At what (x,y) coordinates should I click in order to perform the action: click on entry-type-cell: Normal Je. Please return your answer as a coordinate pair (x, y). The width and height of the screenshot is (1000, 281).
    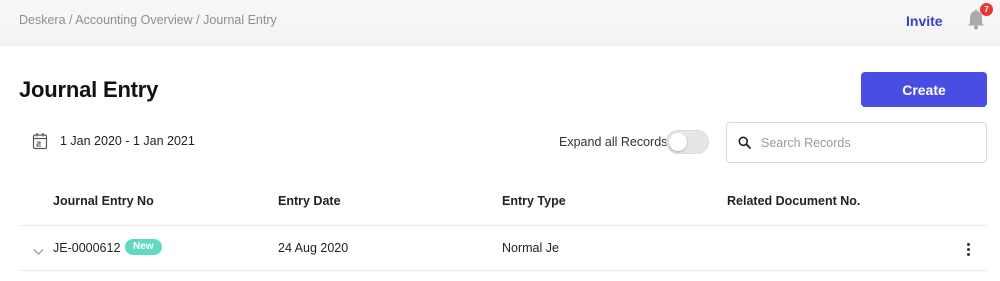
    Looking at the image, I should click on (530, 248).